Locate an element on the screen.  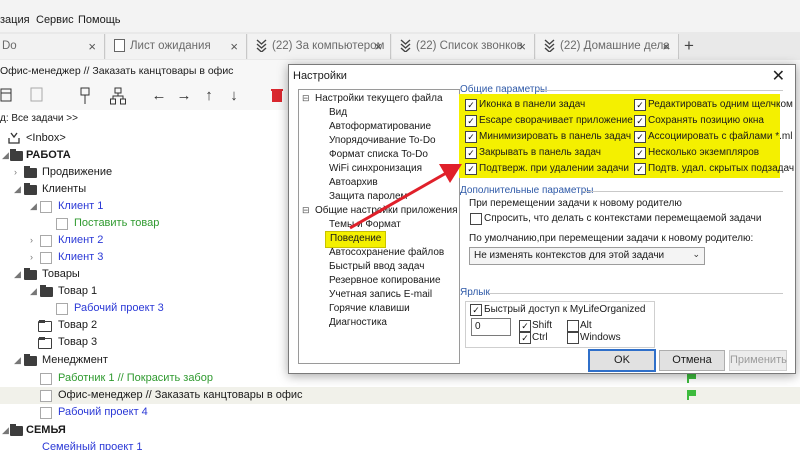
checkbox-ctrl: ✓ is located at coordinates (525, 338).